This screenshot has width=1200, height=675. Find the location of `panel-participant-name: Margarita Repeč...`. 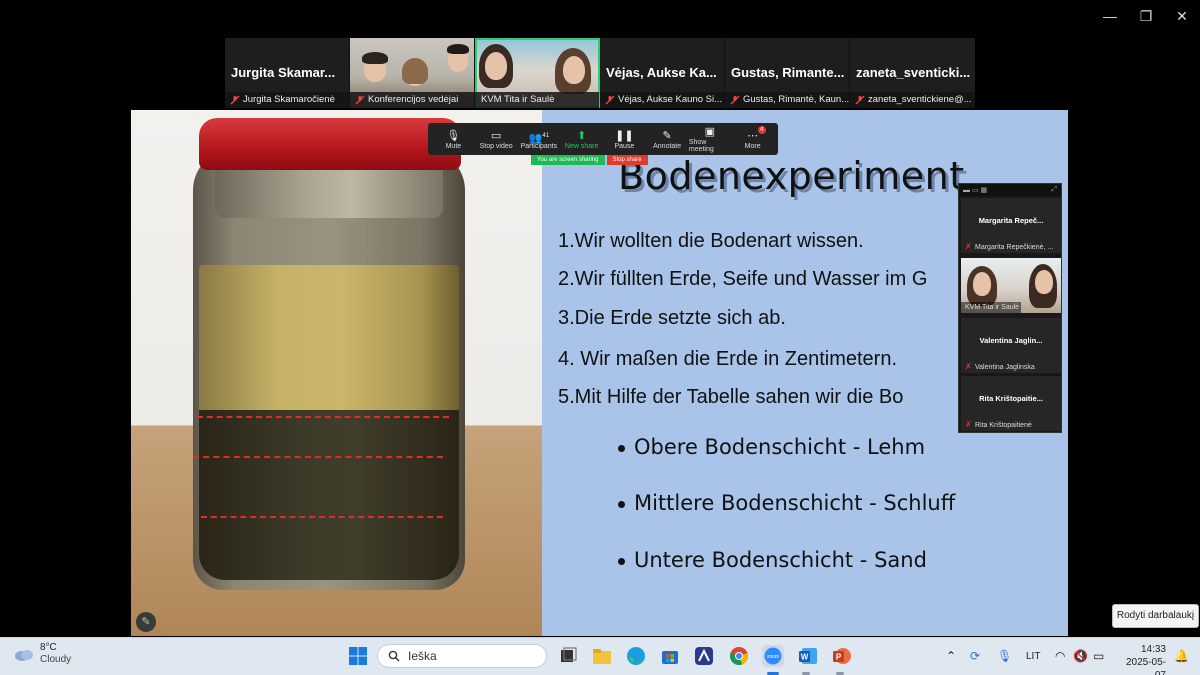

panel-participant-name: Margarita Repeč... is located at coordinates (1011, 220).